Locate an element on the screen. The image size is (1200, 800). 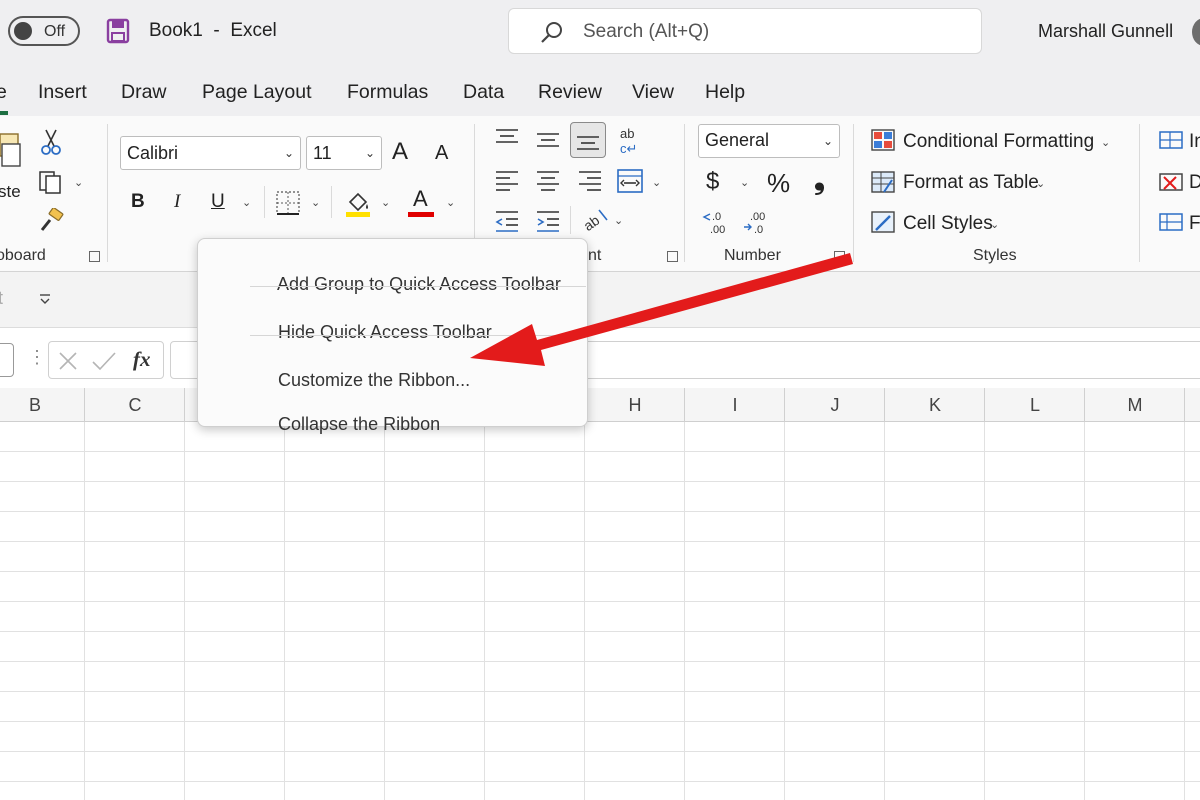
increase-decimal-icon: .0 .00 is located at coordinates (717, 222).